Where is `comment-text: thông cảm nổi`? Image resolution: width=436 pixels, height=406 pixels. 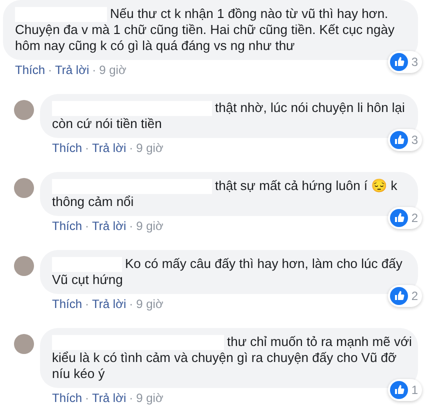
comment-text: thông cảm nổi is located at coordinates (93, 202).